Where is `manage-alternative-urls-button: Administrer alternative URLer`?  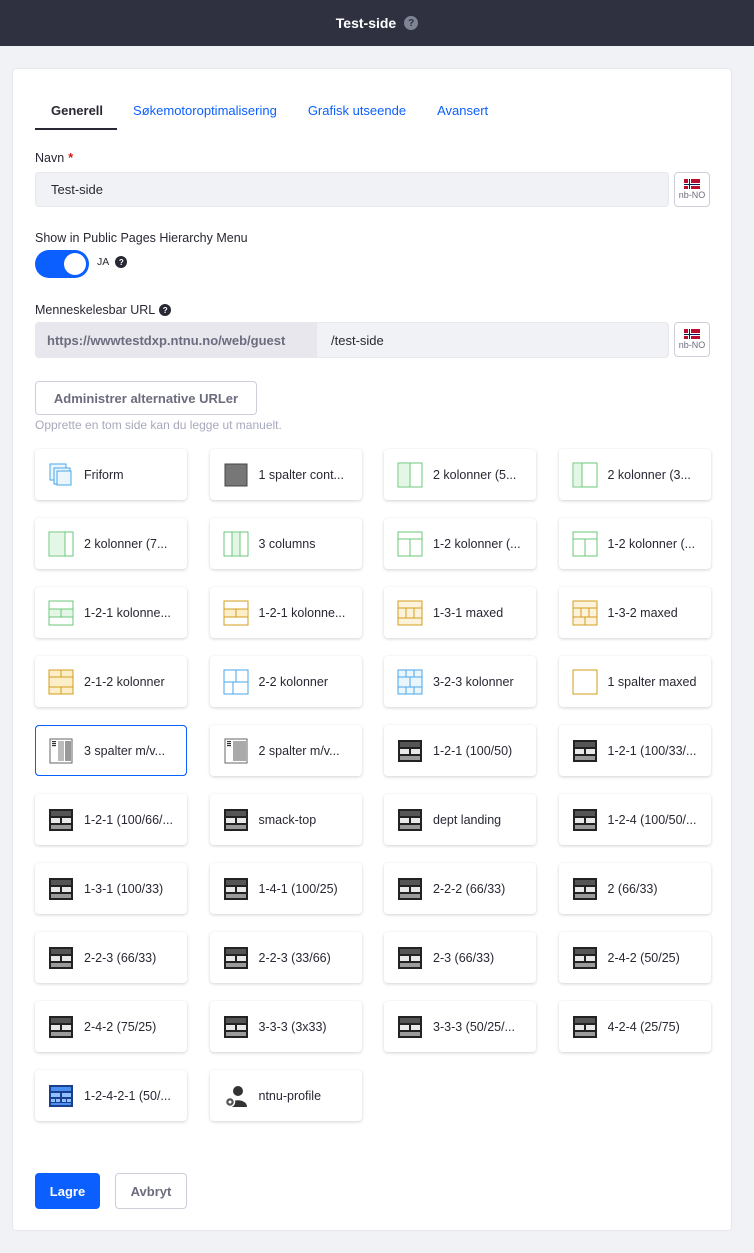
manage-alternative-urls-button: Administrer alternative URLer is located at coordinates (146, 398).